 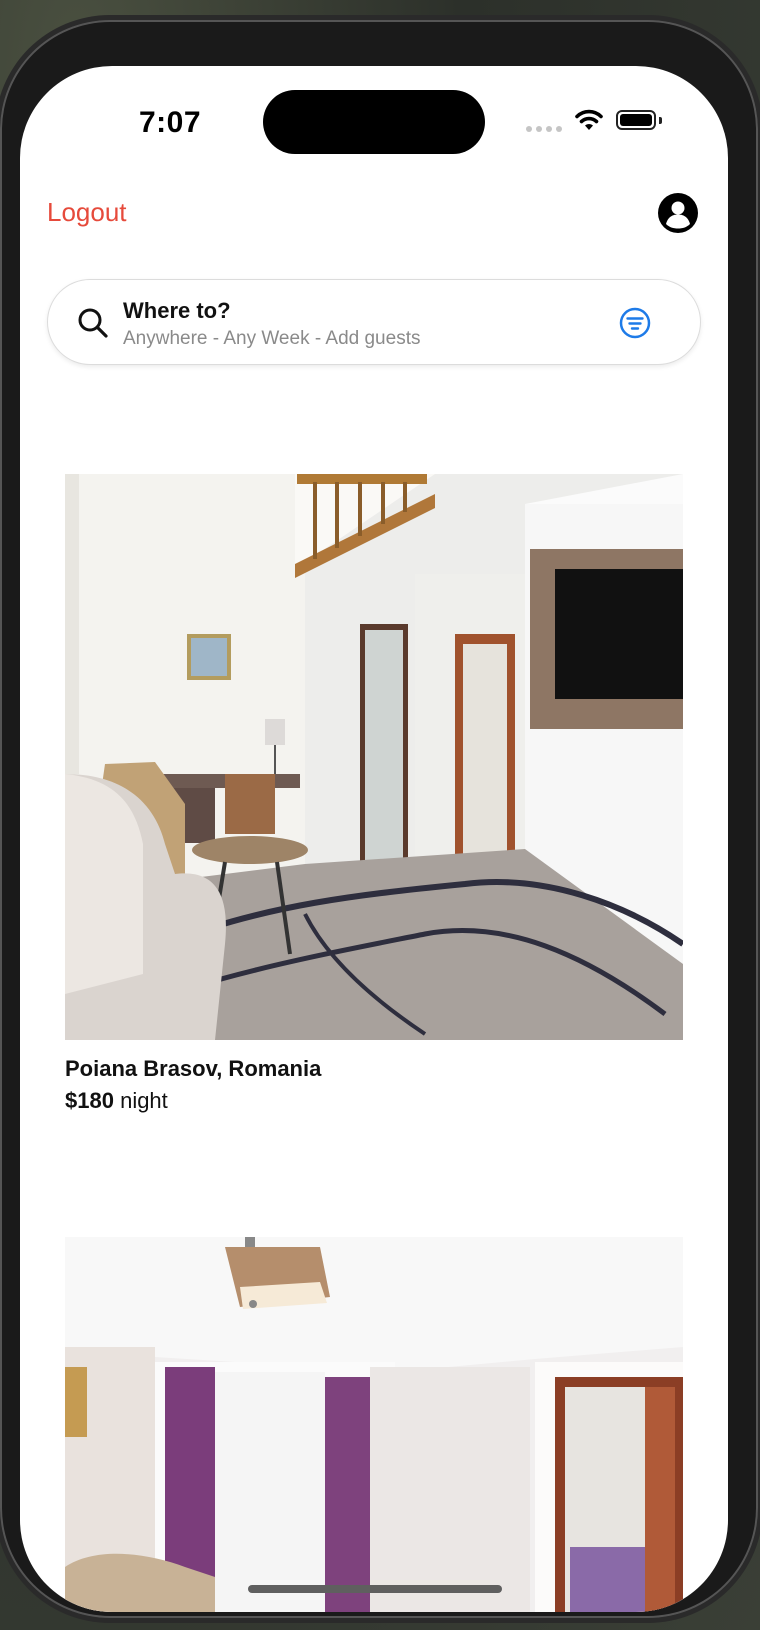 What do you see at coordinates (116, 1101) in the screenshot?
I see `listing-price: $180 night` at bounding box center [116, 1101].